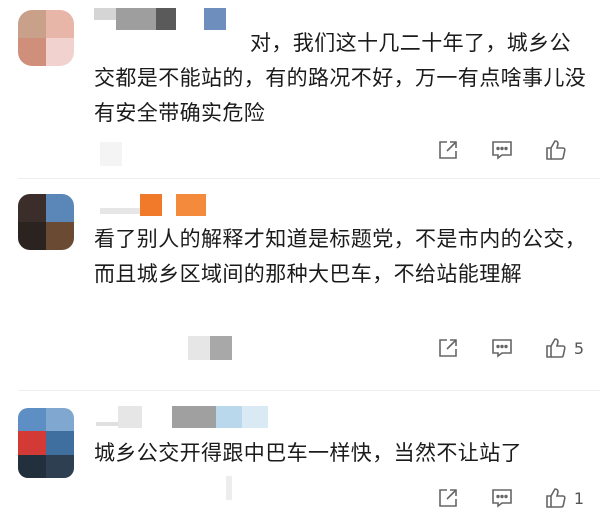  I want to click on like-button, so click(564, 150).